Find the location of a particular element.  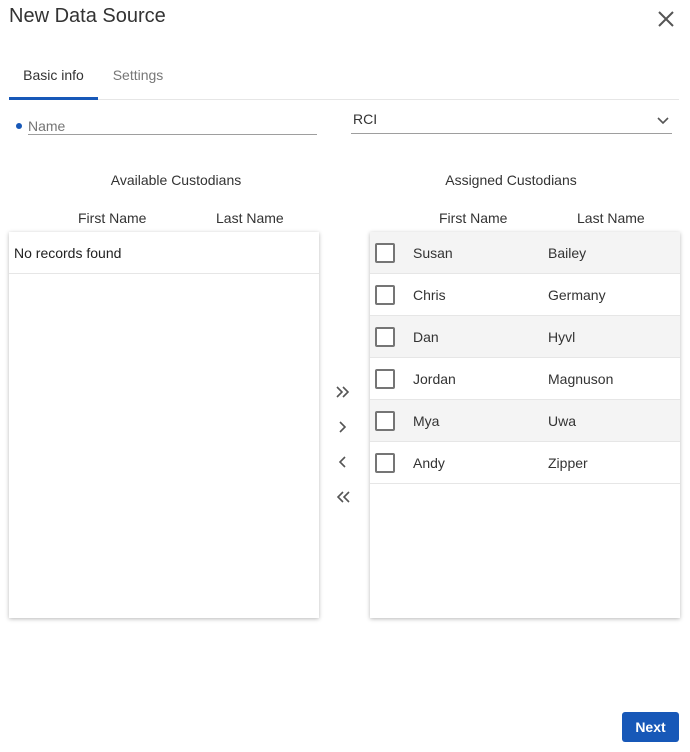

available-custodians-title: Available Custodians is located at coordinates (176, 180).